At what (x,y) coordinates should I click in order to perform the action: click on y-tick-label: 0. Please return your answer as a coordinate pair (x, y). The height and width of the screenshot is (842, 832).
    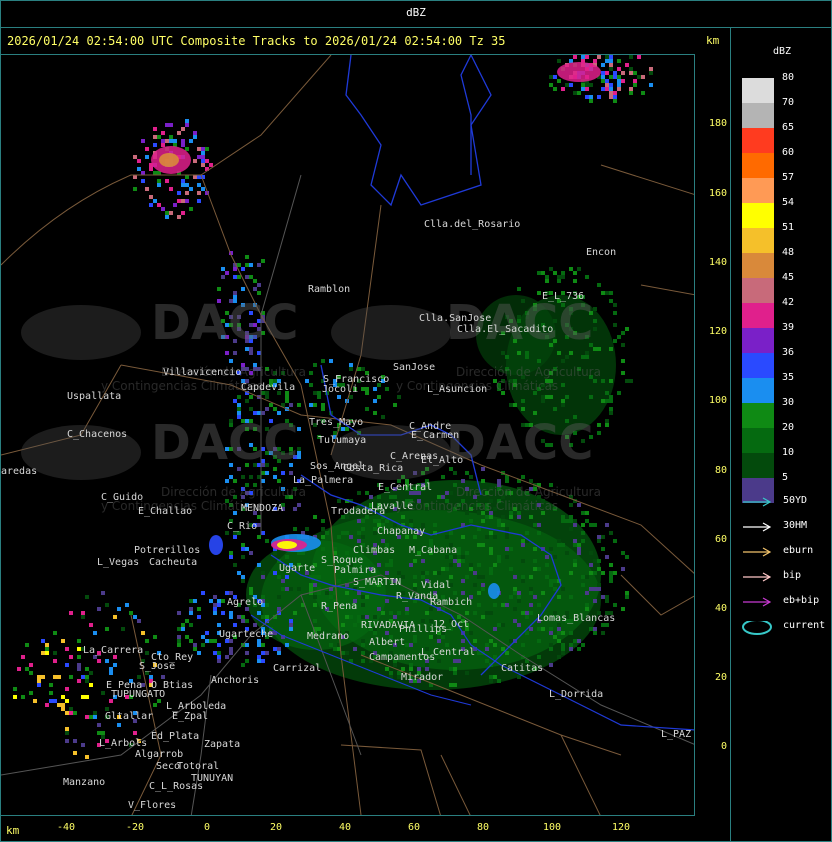
    Looking at the image, I should click on (723, 746).